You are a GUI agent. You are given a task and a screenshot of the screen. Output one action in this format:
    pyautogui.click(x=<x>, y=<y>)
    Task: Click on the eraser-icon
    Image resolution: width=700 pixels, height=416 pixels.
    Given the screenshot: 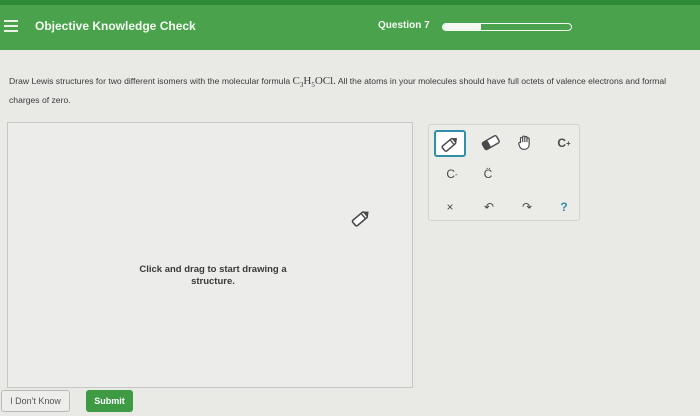 What is the action you would take?
    pyautogui.click(x=490, y=142)
    